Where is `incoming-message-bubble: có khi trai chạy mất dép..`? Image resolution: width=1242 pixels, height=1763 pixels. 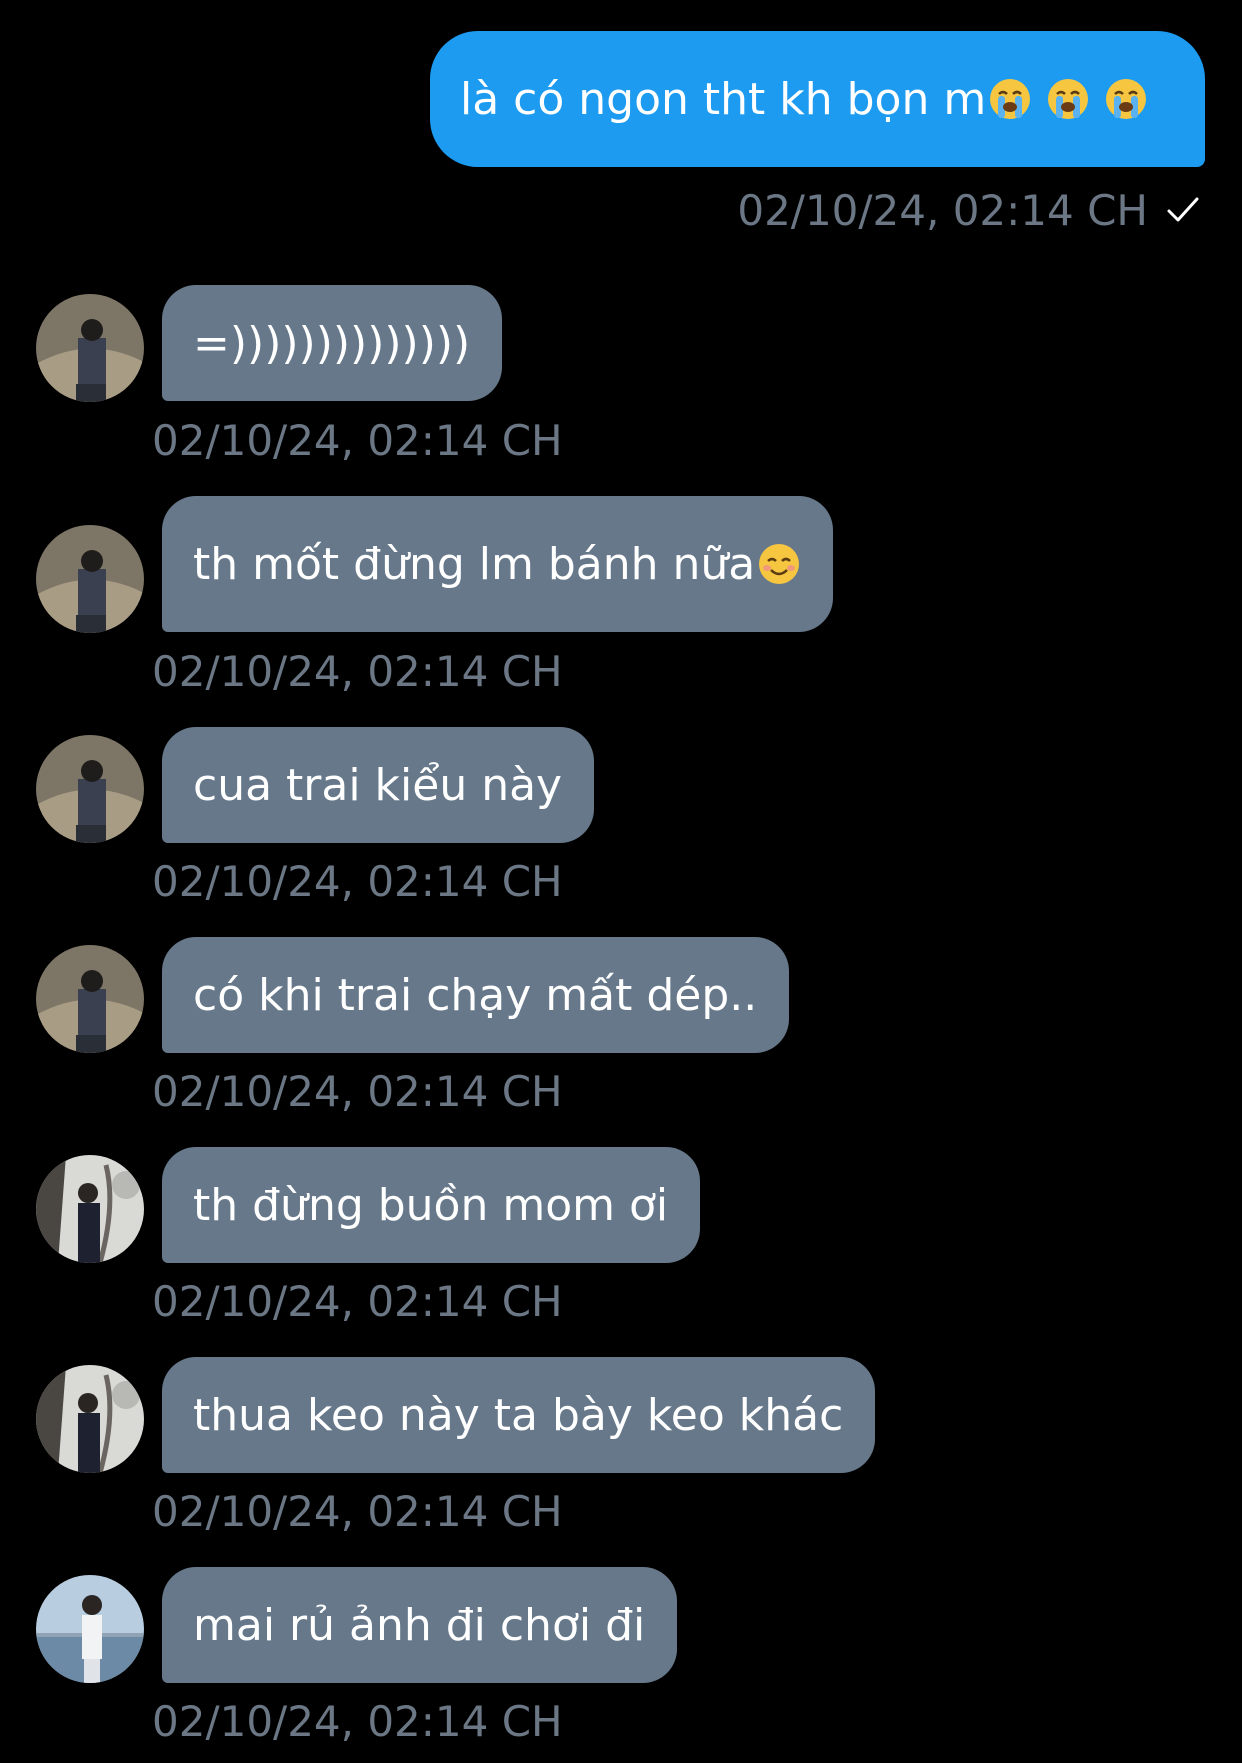 incoming-message-bubble: có khi trai chạy mất dép.. is located at coordinates (476, 995).